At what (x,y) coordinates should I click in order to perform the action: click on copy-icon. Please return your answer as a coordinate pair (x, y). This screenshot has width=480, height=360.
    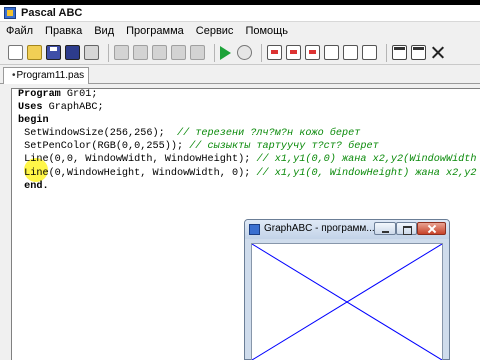
    Looking at the image, I should click on (140, 52).